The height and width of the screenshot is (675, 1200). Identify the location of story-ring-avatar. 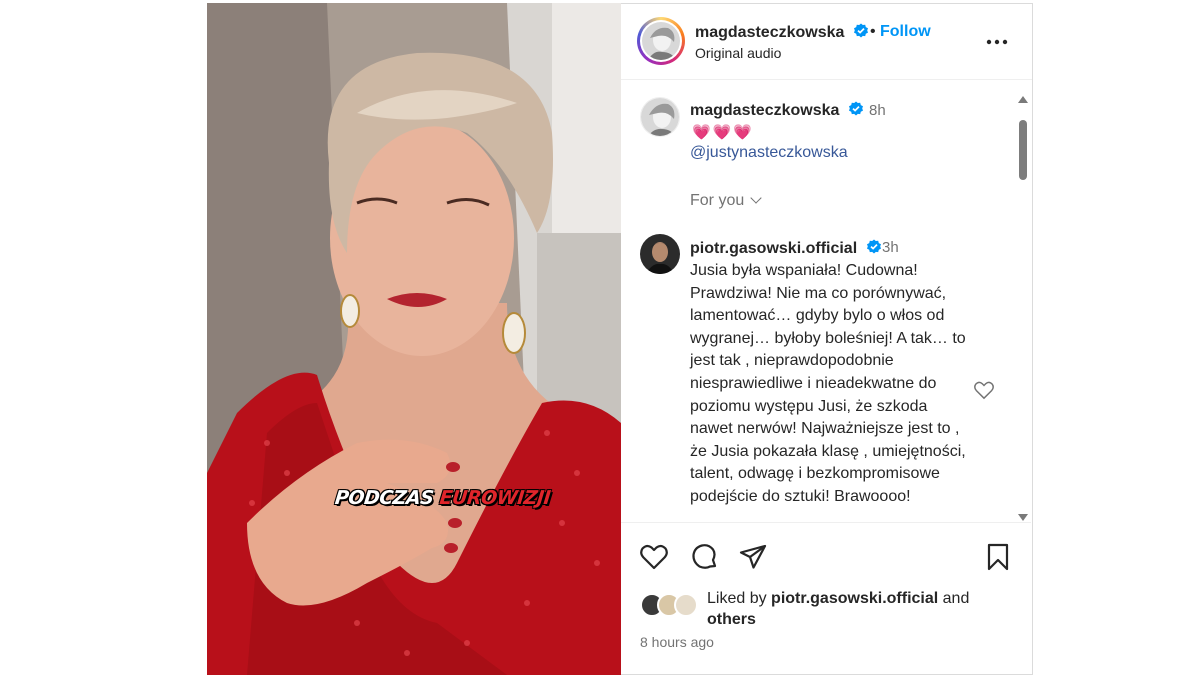
(661, 41).